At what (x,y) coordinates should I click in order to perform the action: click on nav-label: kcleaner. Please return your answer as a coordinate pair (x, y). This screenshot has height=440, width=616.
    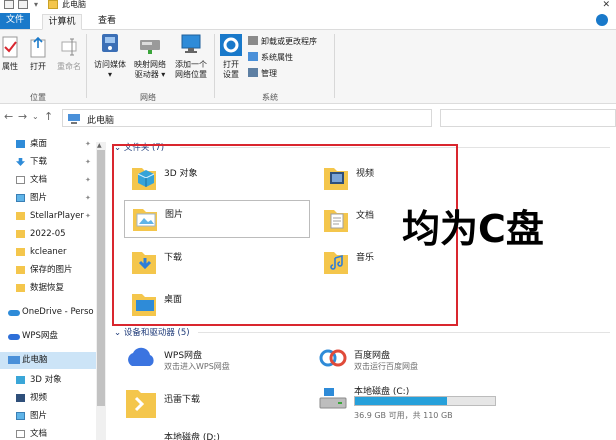
    Looking at the image, I should click on (48, 252).